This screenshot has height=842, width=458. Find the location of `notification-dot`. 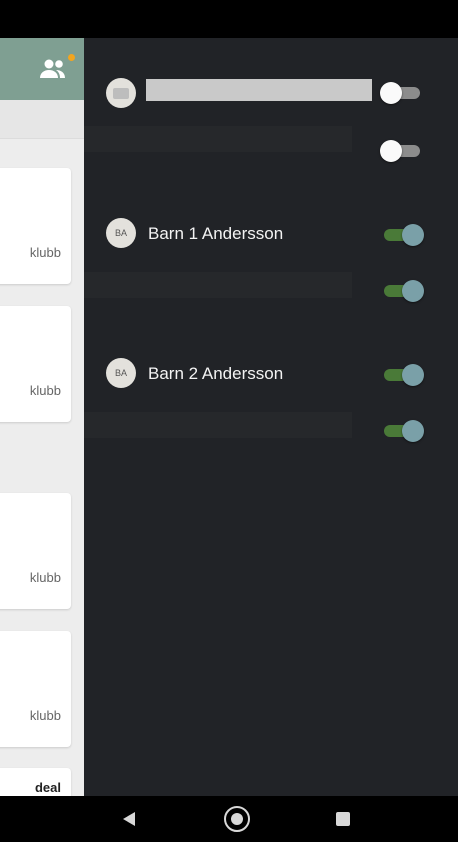

notification-dot is located at coordinates (71, 57).